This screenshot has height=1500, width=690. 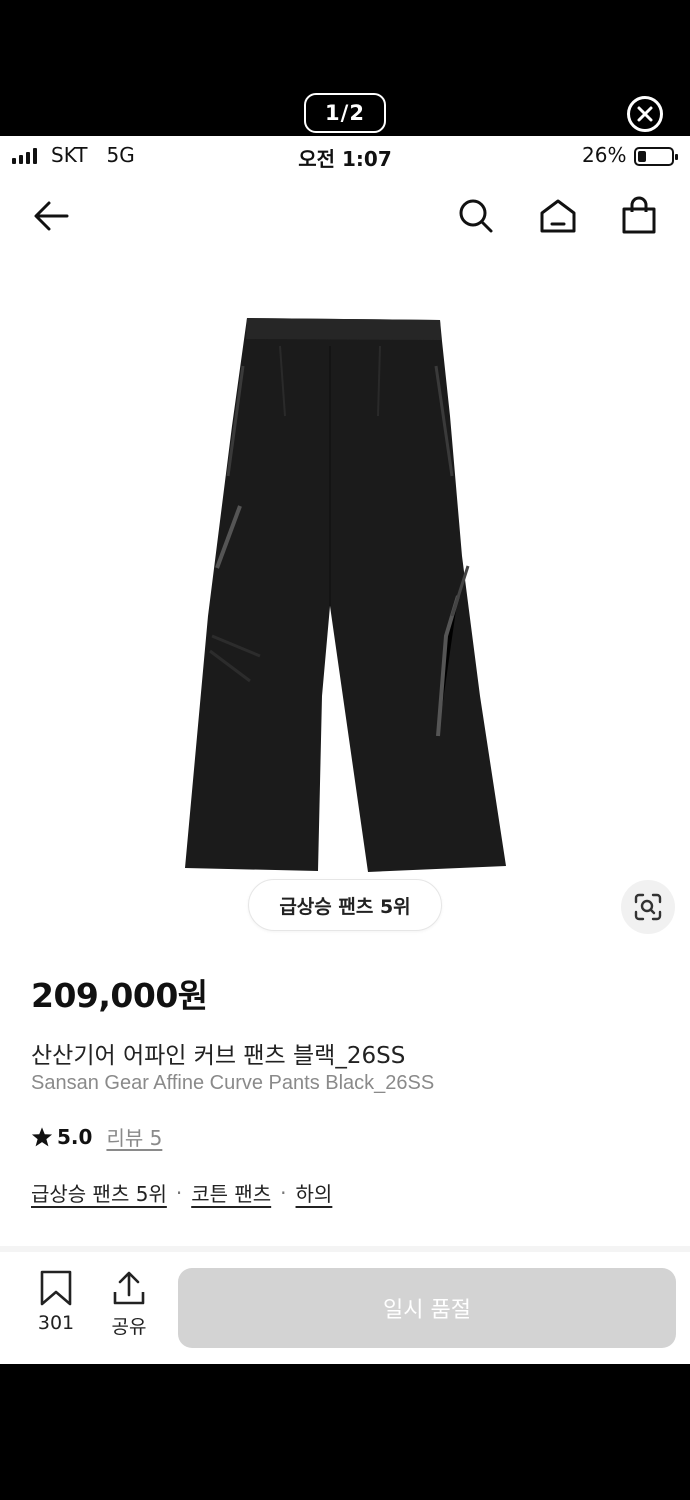 I want to click on bottom-action-bar: 301 공유 일시 품절, so click(x=345, y=1308).